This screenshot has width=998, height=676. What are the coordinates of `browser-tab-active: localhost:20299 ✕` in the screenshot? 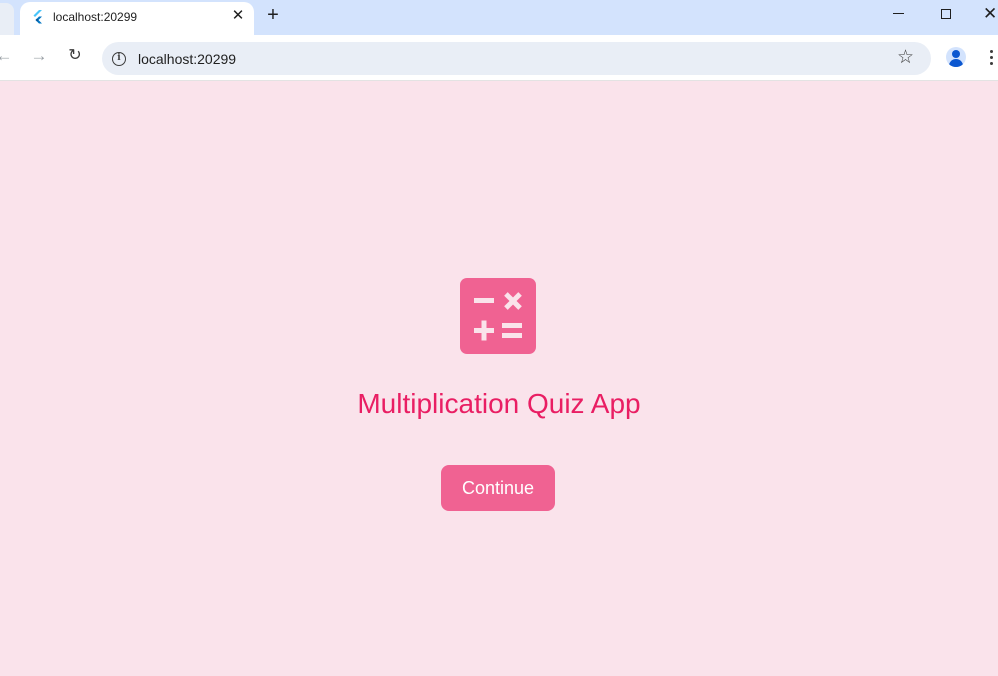 It's located at (137, 18).